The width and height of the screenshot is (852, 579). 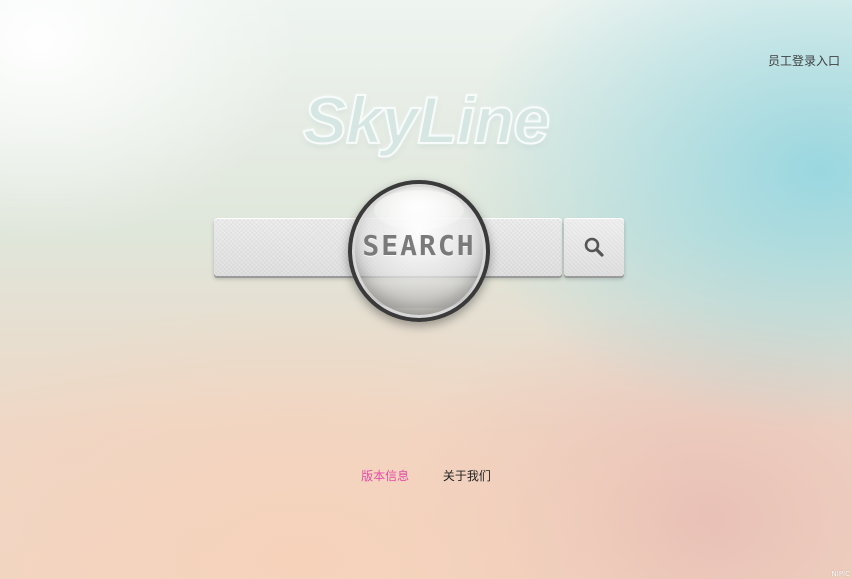 I want to click on search-input, so click(x=388, y=247).